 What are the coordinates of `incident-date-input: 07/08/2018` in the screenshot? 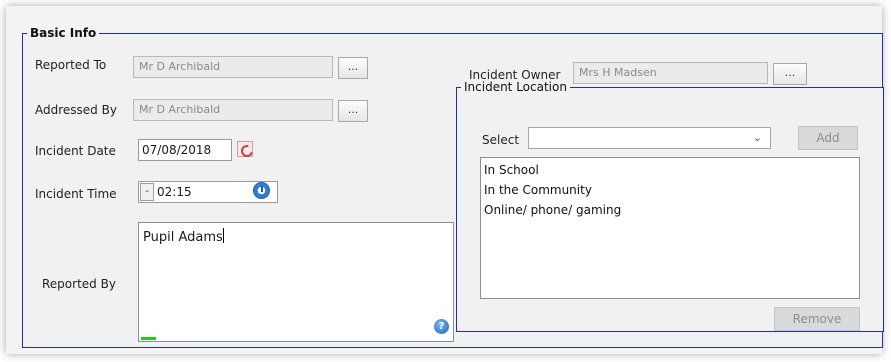 It's located at (185, 150).